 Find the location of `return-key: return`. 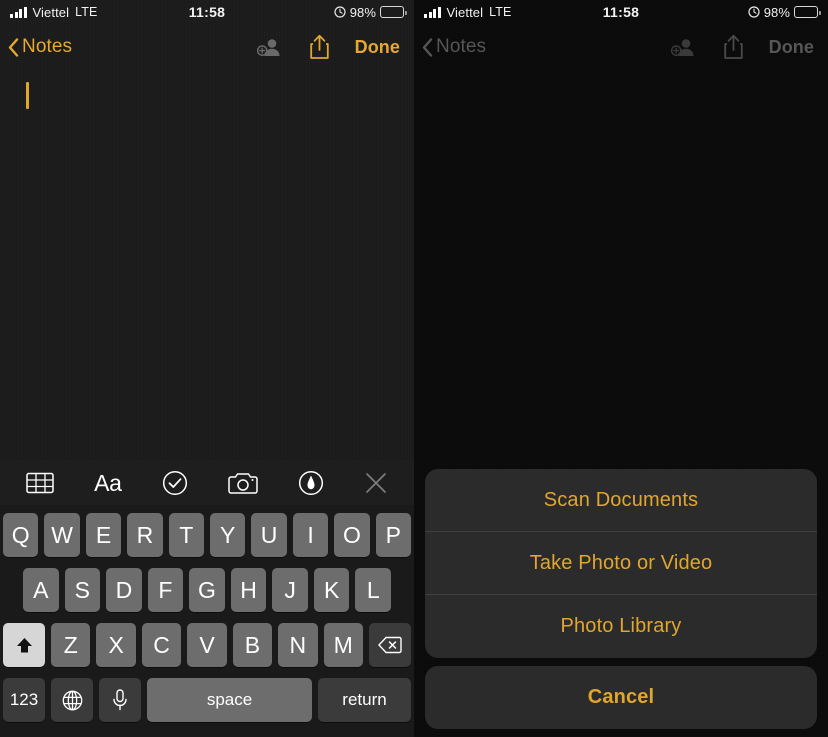

return-key: return is located at coordinates (364, 700).